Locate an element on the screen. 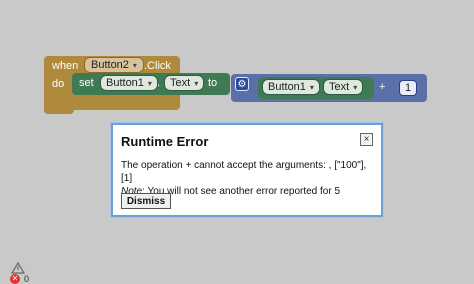  close-icon: × is located at coordinates (366, 139).